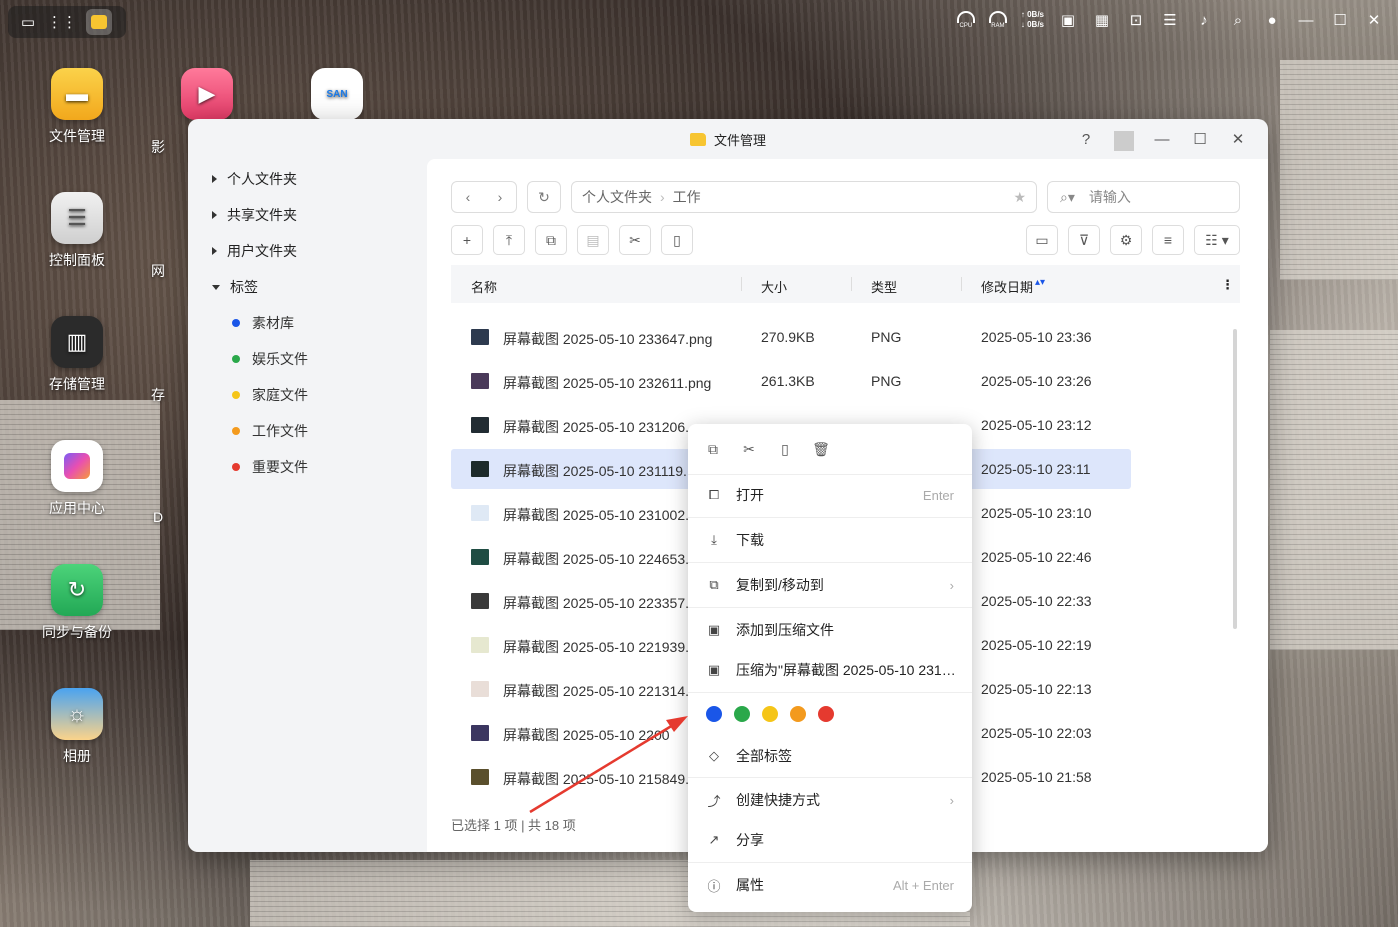 The width and height of the screenshot is (1398, 927). I want to click on cut-button: ✂, so click(635, 240).